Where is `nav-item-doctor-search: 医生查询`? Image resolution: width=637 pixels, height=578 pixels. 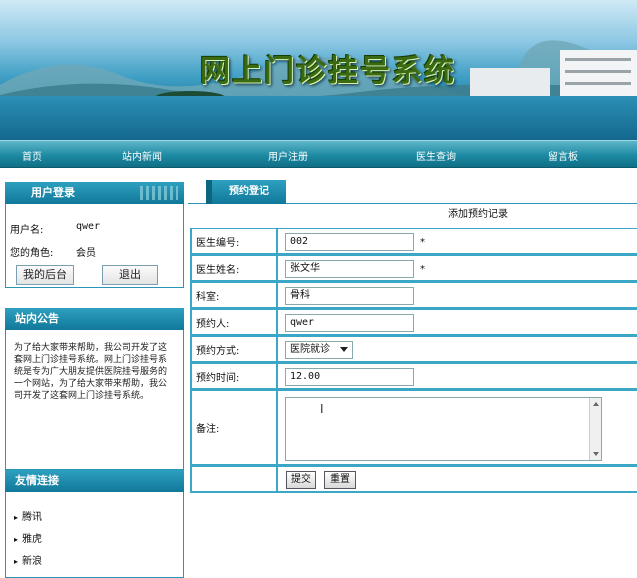 nav-item-doctor-search: 医生查询 is located at coordinates (436, 155).